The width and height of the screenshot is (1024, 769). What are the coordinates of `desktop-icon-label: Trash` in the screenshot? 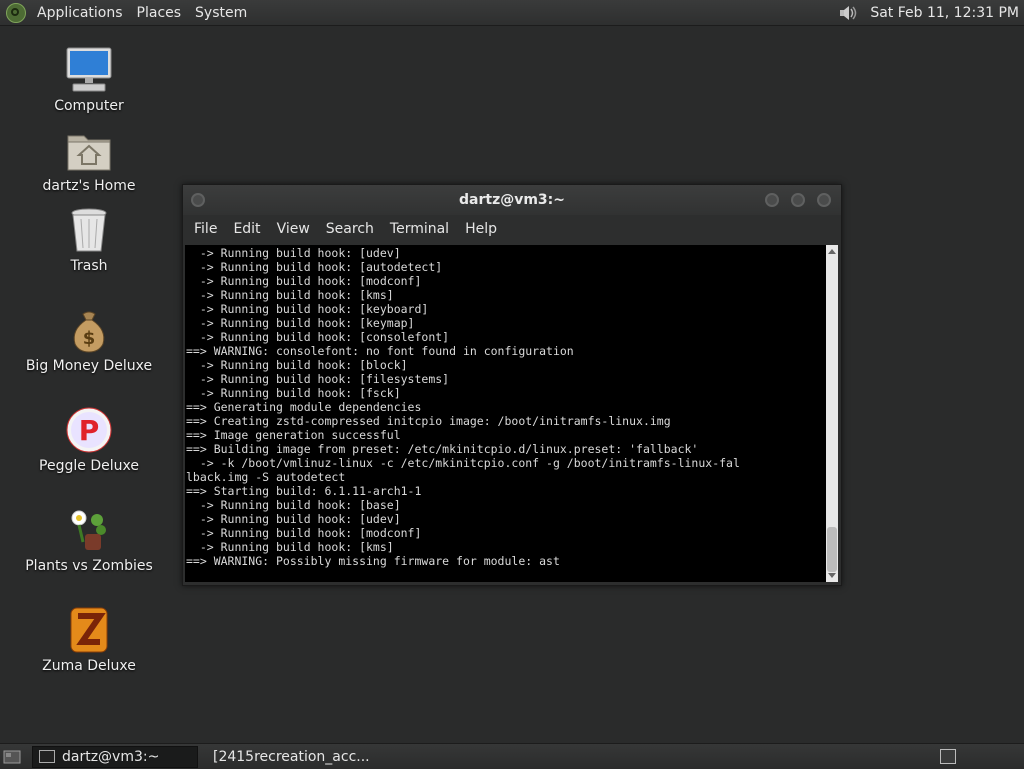 It's located at (89, 266).